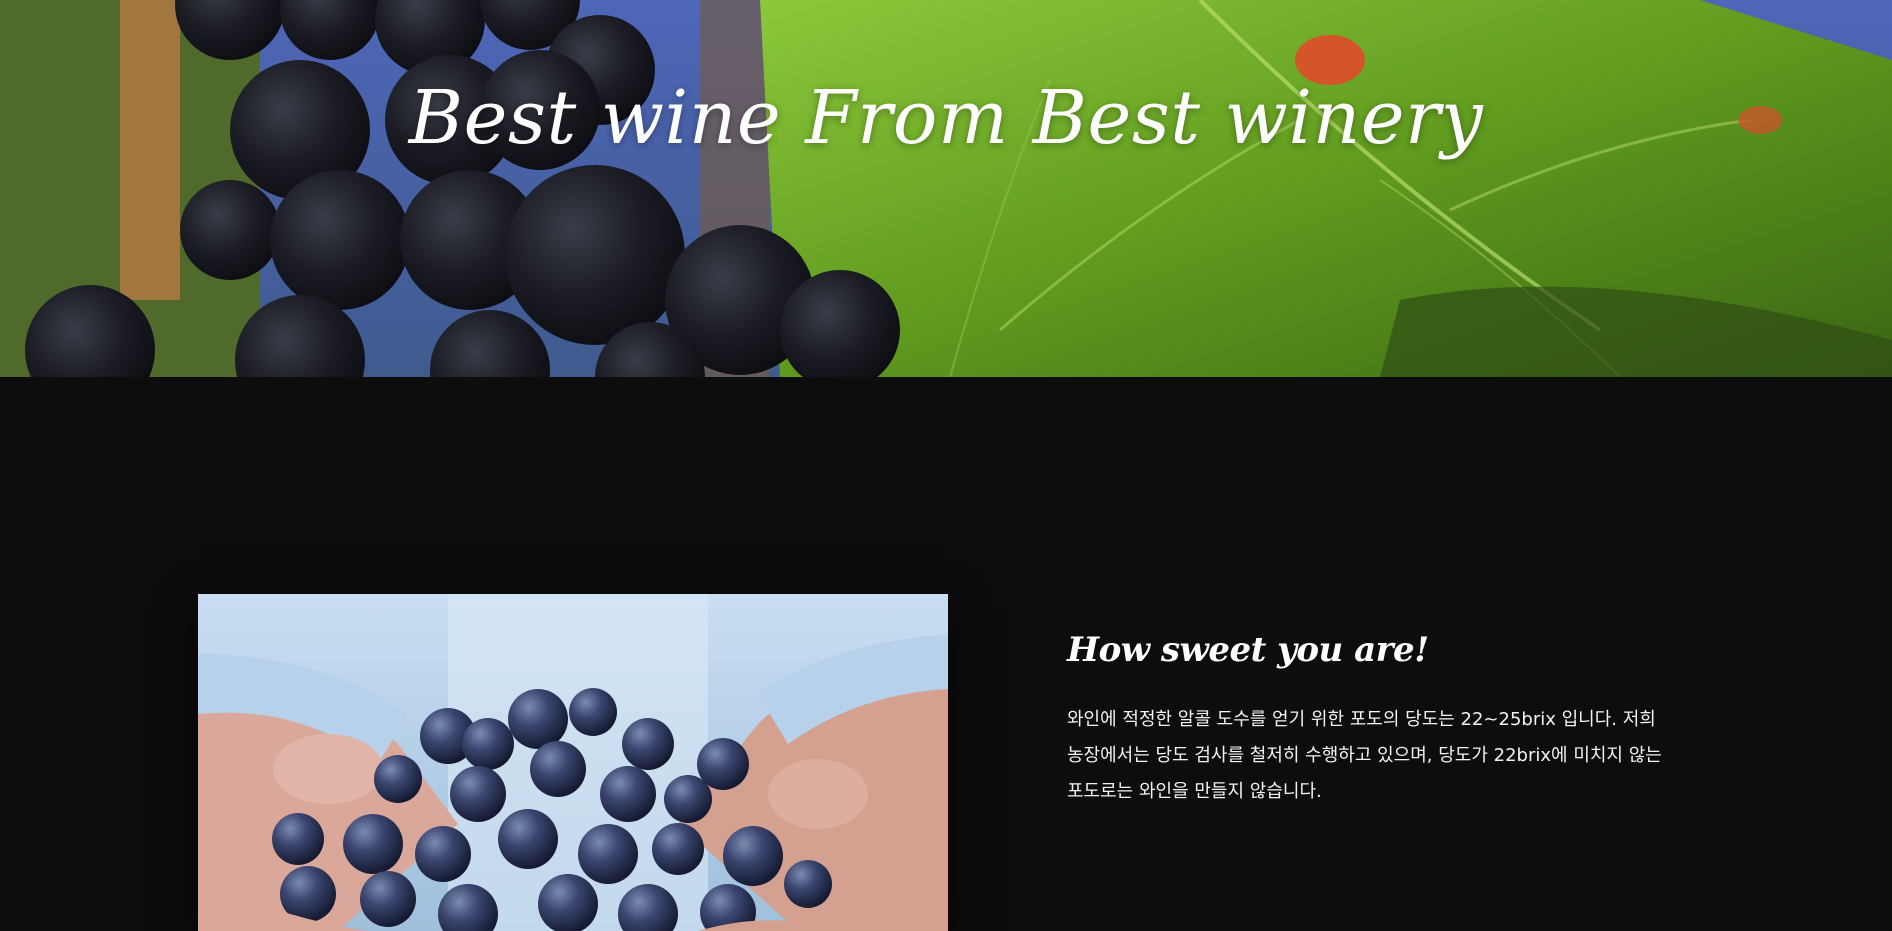 The height and width of the screenshot is (931, 1892). Describe the element at coordinates (946, 118) in the screenshot. I see `hero-title: Best wine From Best winery` at that location.